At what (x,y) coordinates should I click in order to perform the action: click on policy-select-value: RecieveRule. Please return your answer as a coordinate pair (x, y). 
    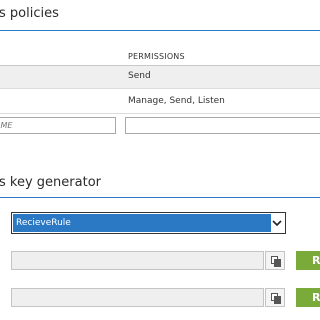
    Looking at the image, I should click on (142, 223).